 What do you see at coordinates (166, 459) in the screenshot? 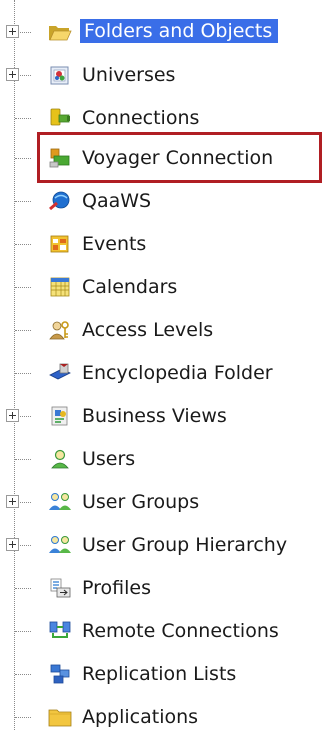
I see `tree-item-users: Users` at bounding box center [166, 459].